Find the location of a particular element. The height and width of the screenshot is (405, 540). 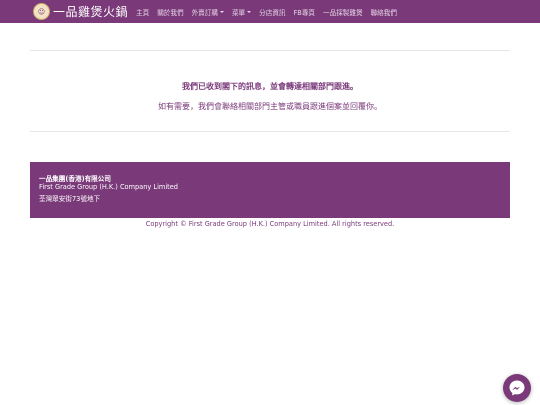

messenger-chat-button is located at coordinates (517, 388).